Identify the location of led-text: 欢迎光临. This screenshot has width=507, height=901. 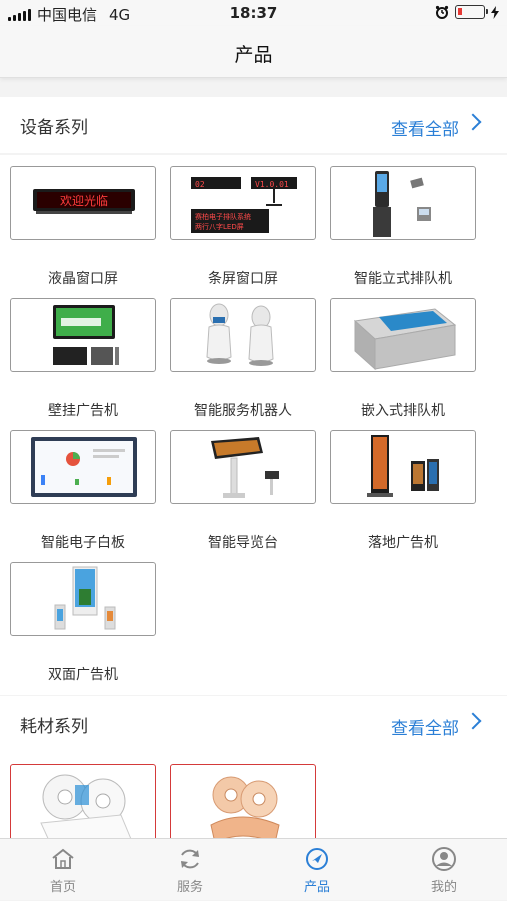
(84, 200).